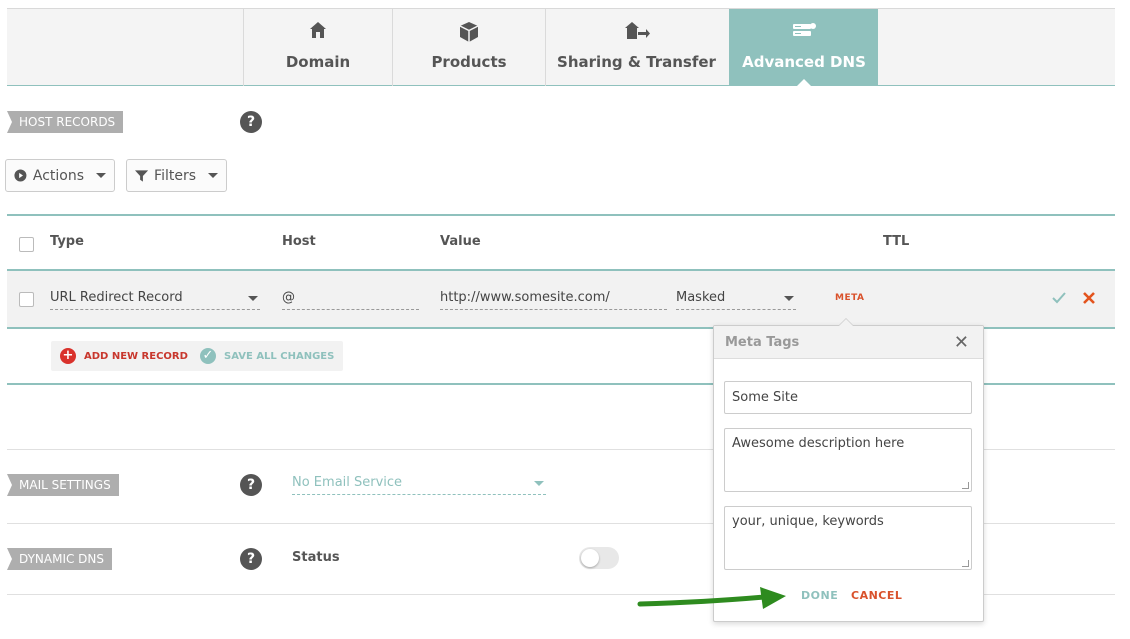 Image resolution: width=1130 pixels, height=639 pixels. What do you see at coordinates (347, 482) in the screenshot?
I see `mail-service-value: No Email Service` at bounding box center [347, 482].